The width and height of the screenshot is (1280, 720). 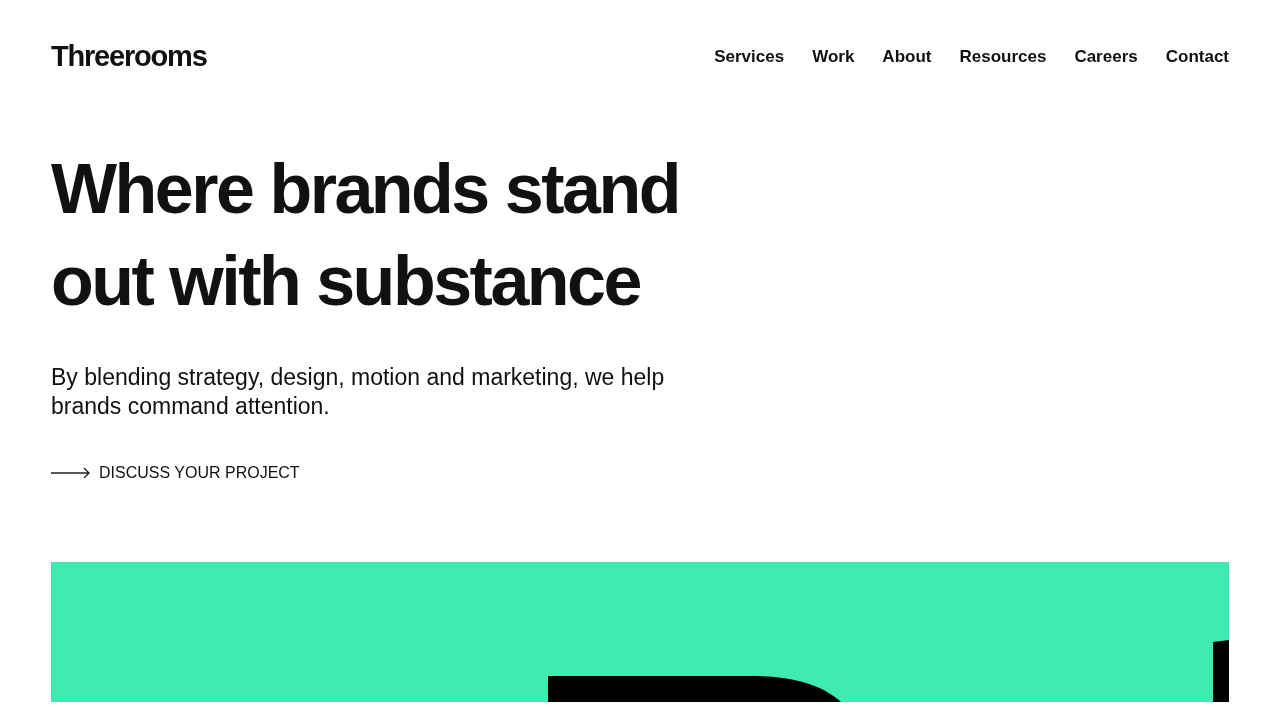 What do you see at coordinates (1106, 56) in the screenshot?
I see `nav-link: Careers` at bounding box center [1106, 56].